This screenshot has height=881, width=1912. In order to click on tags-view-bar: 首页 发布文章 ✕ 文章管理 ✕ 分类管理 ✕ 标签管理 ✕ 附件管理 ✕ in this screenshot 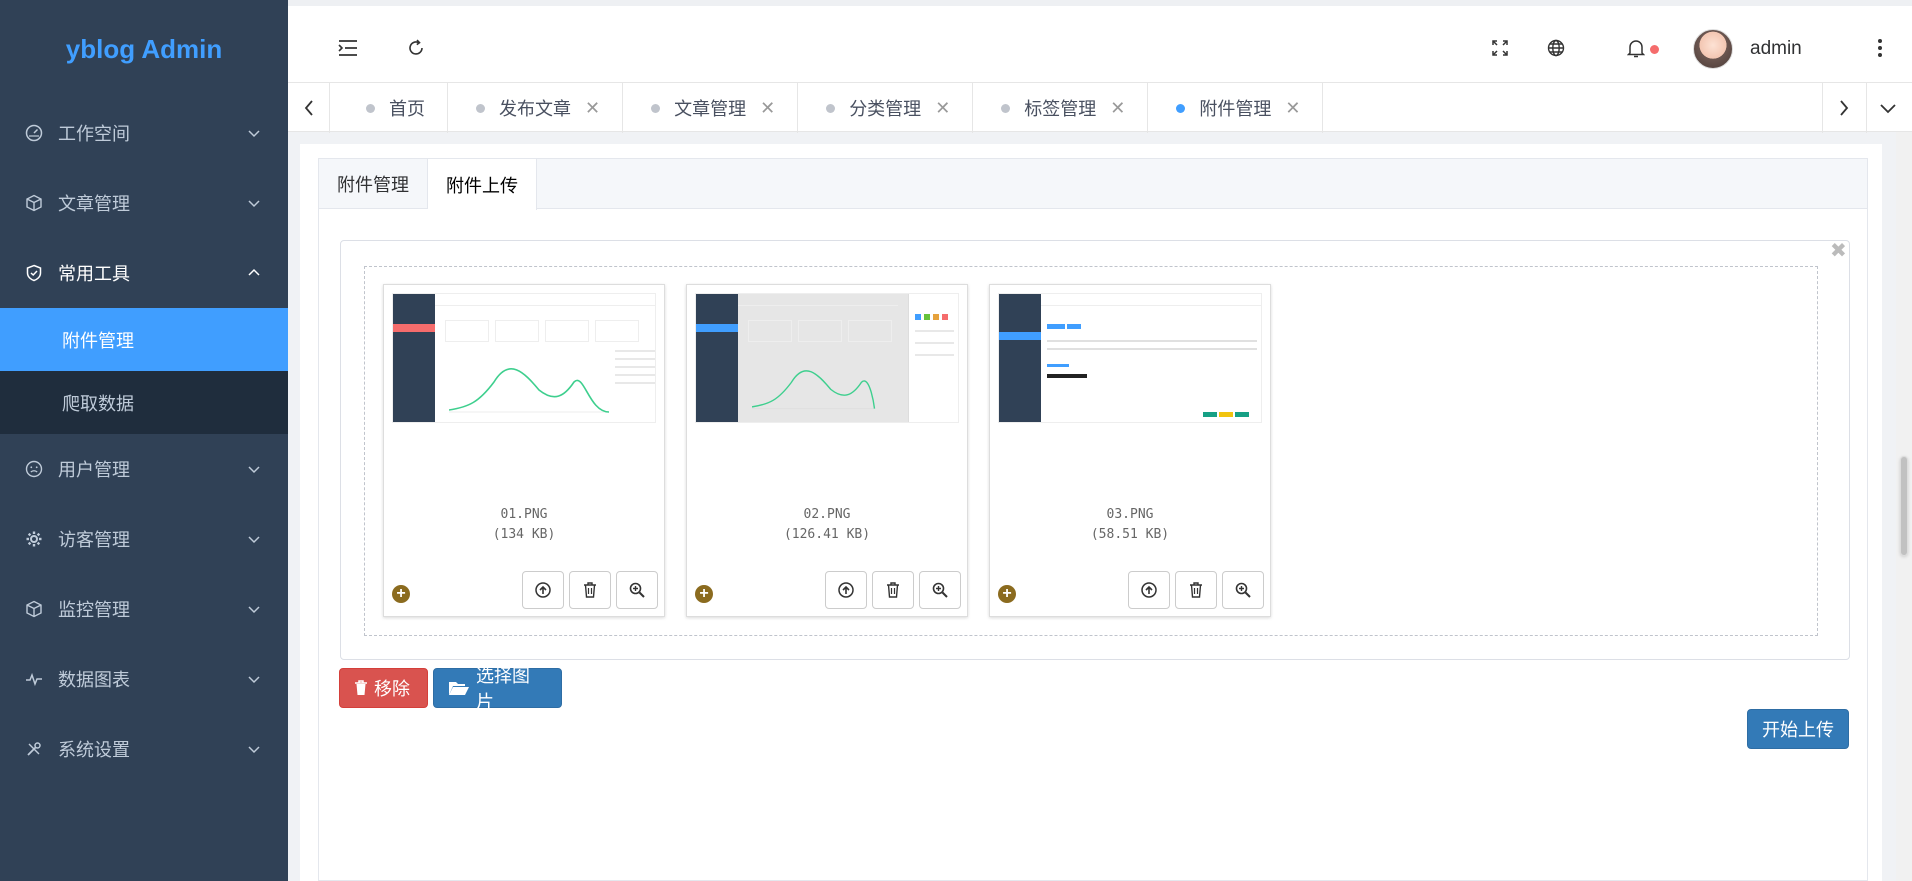, I will do `click(1100, 107)`.